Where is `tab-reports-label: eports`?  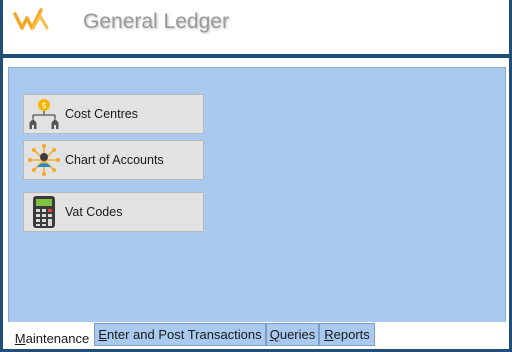 tab-reports-label: eports is located at coordinates (351, 334).